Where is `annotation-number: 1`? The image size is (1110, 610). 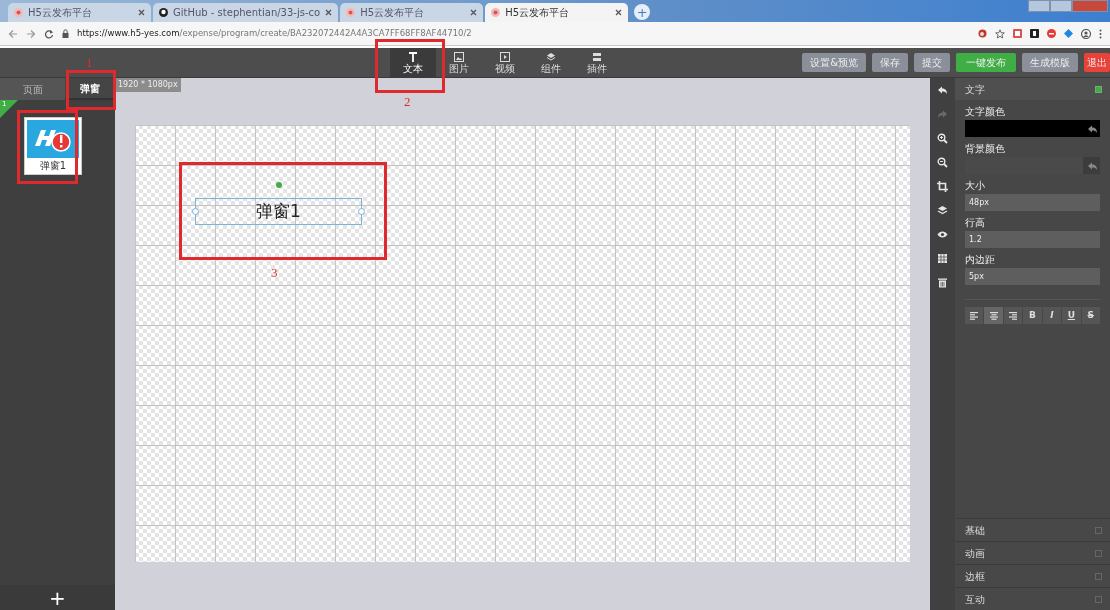
annotation-number: 1 is located at coordinates (89, 62).